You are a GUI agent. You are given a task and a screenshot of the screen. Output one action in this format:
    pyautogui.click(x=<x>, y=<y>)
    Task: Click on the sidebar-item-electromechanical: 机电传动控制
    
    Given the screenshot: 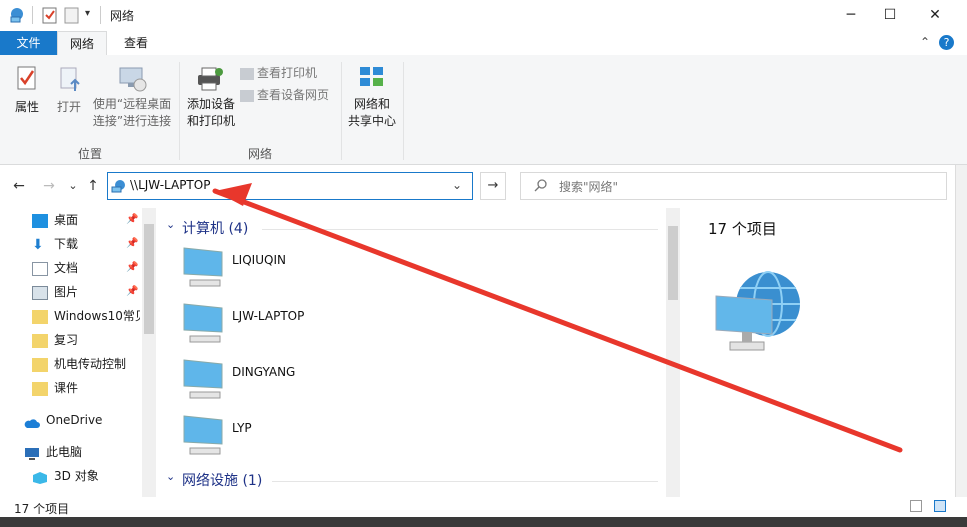 What is the action you would take?
    pyautogui.click(x=82, y=364)
    